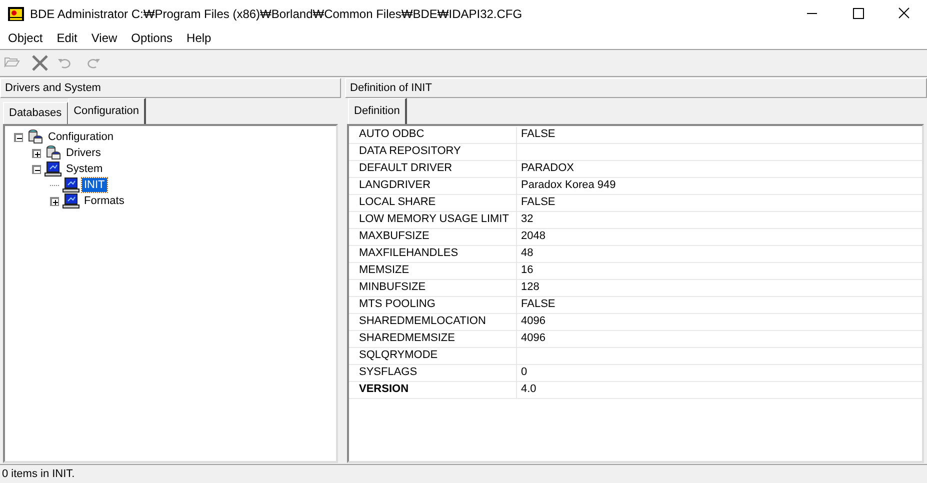  I want to click on tab: Configuration, so click(107, 111).